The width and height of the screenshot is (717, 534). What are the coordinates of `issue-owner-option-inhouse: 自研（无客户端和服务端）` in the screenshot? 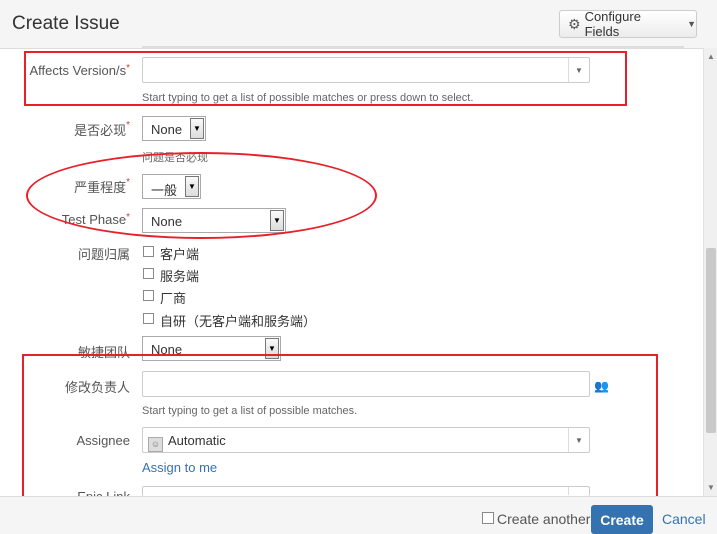 It's located at (238, 321).